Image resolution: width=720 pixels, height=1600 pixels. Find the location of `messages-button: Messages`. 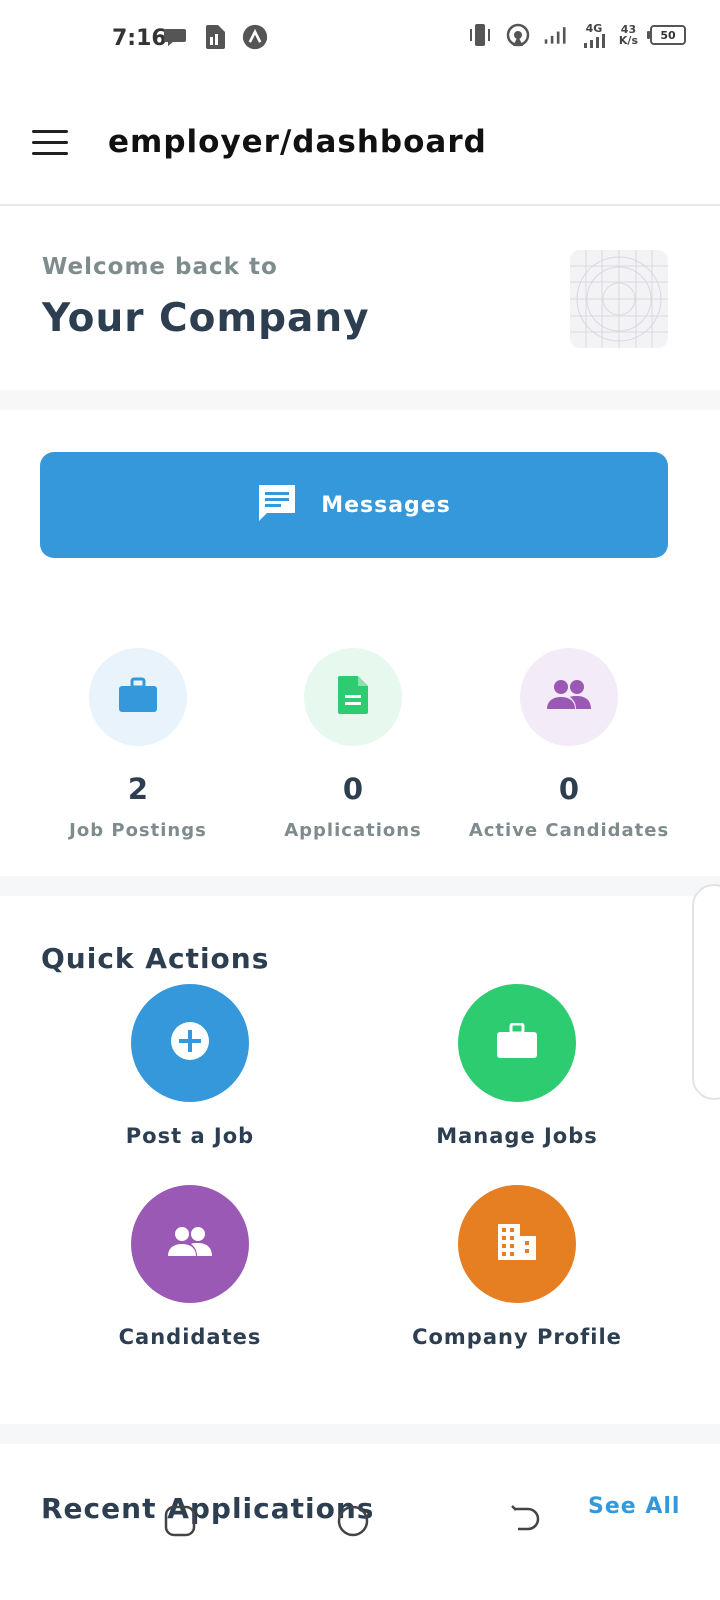

messages-button: Messages is located at coordinates (354, 505).